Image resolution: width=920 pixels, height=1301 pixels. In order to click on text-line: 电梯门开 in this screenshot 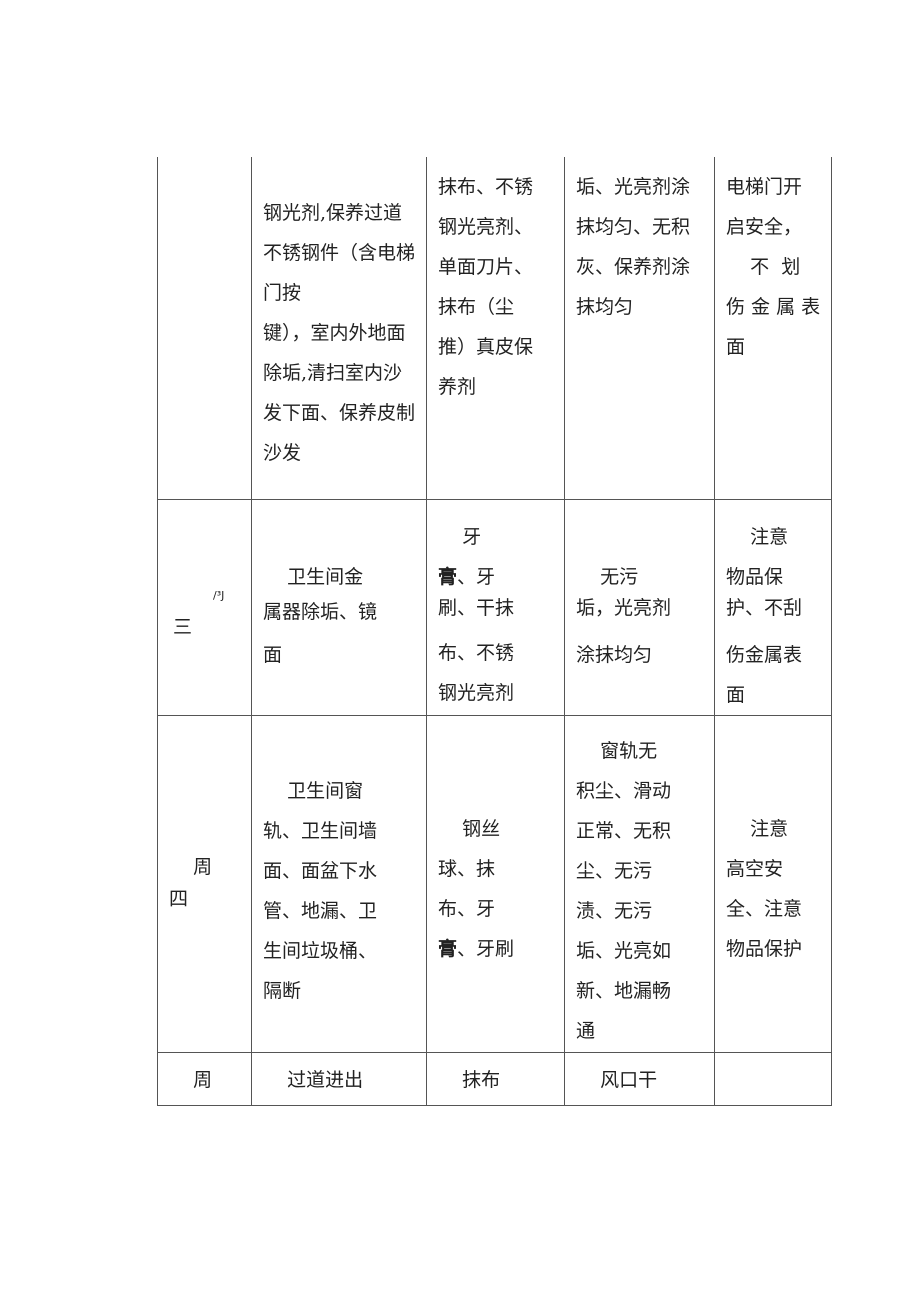, I will do `click(764, 187)`.